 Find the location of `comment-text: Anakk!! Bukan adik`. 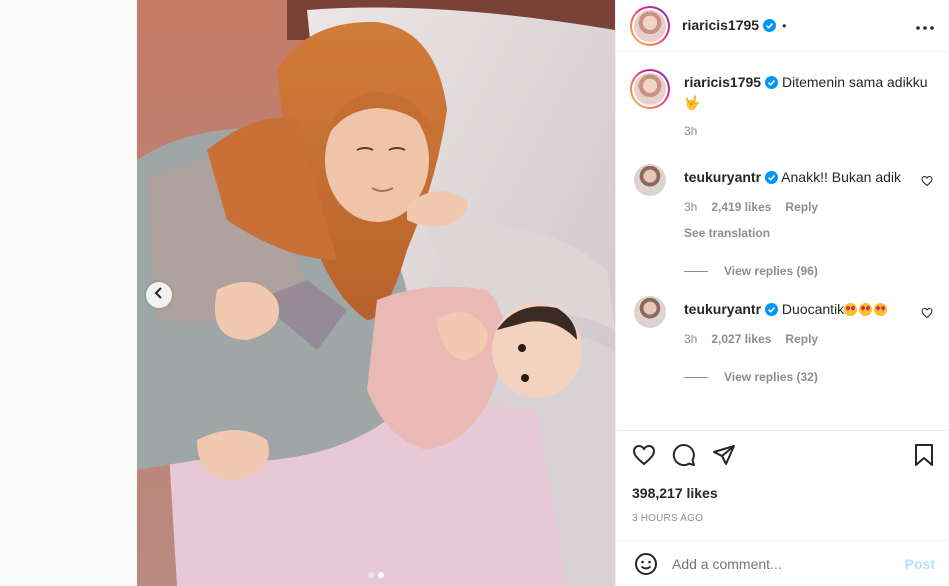

comment-text: Anakk!! Bukan adik is located at coordinates (841, 177).